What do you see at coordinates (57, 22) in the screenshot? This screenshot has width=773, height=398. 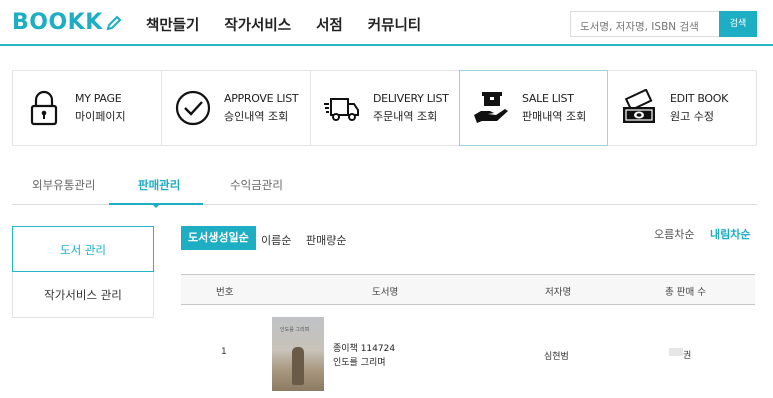 I see `logo-text: BOOKK` at bounding box center [57, 22].